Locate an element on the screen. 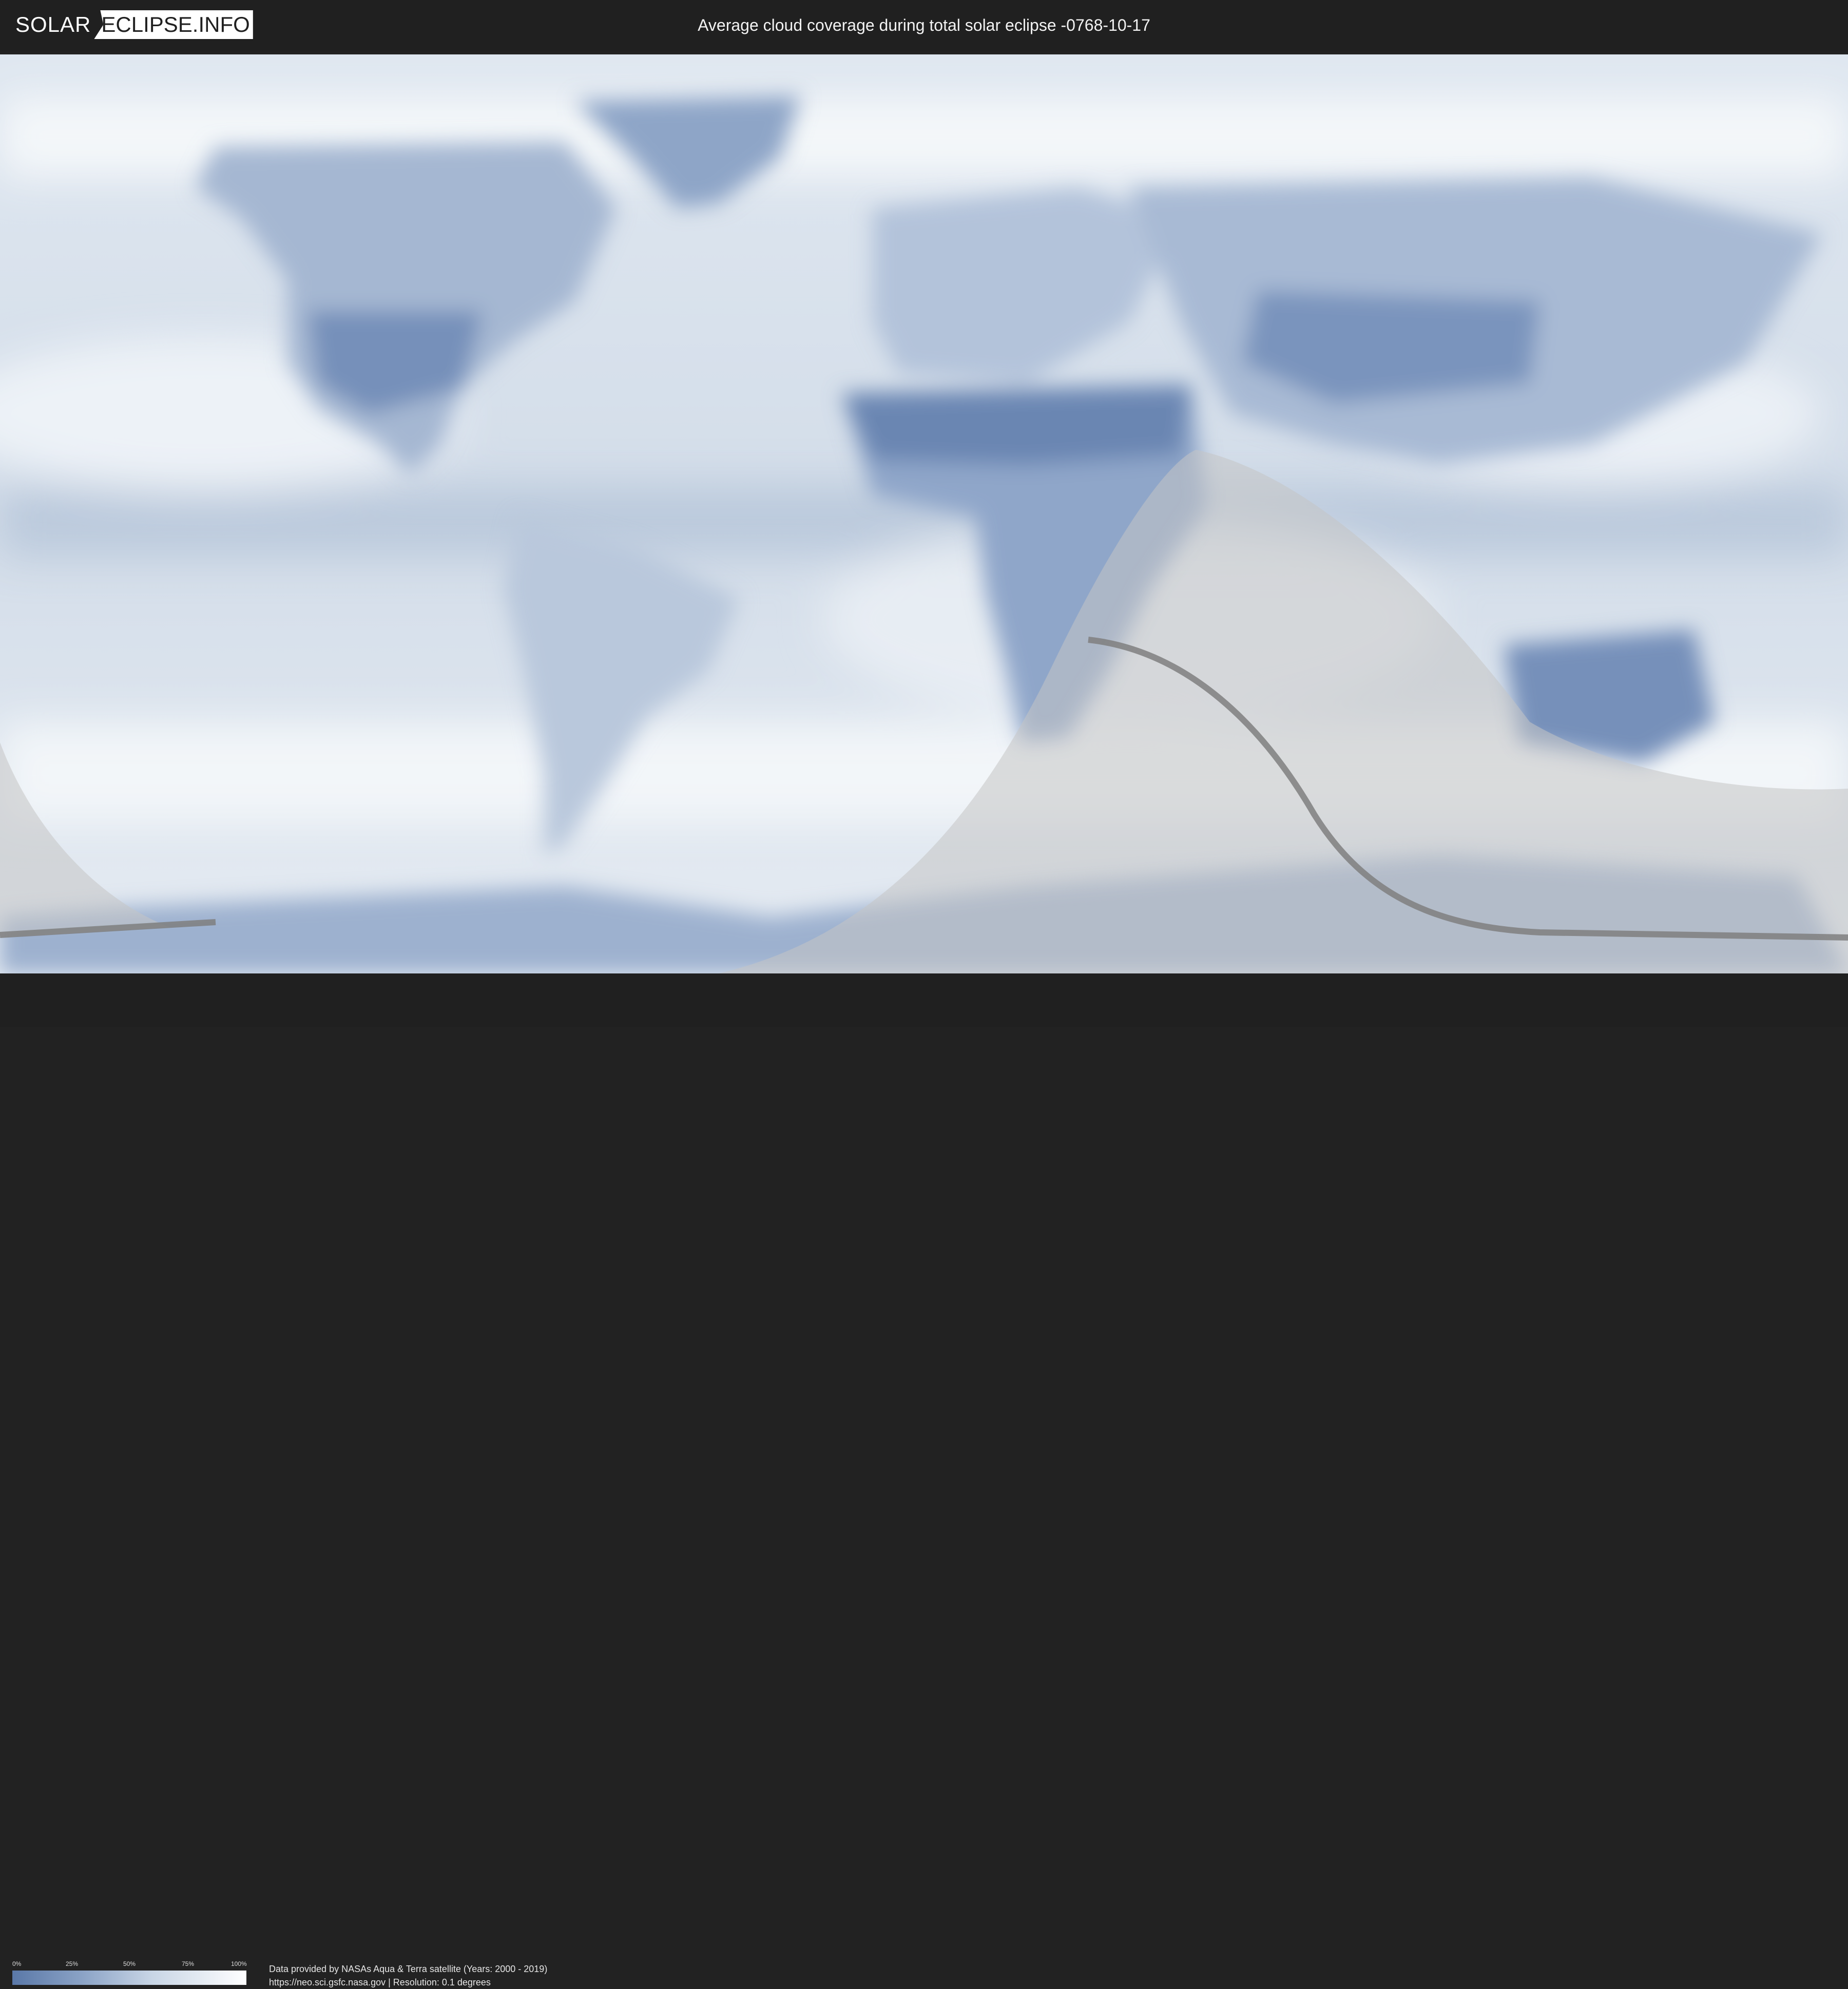 The width and height of the screenshot is (1848, 1989). cloud-coverage-legend: 0% 25% 50% 75% 100% is located at coordinates (129, 1974).